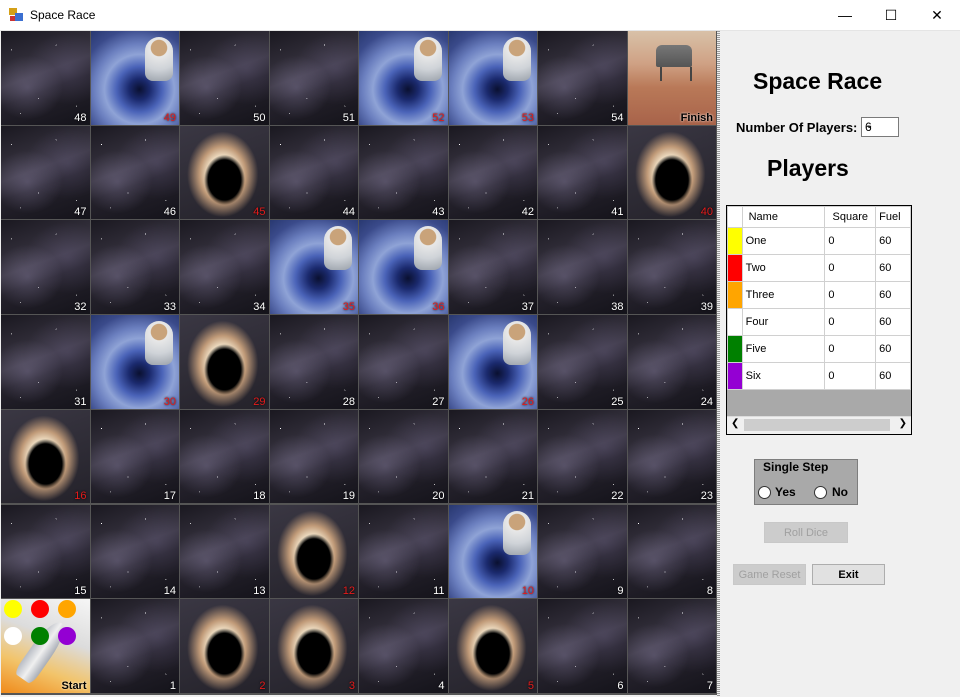  What do you see at coordinates (259, 591) in the screenshot?
I see `square-number: 13` at bounding box center [259, 591].